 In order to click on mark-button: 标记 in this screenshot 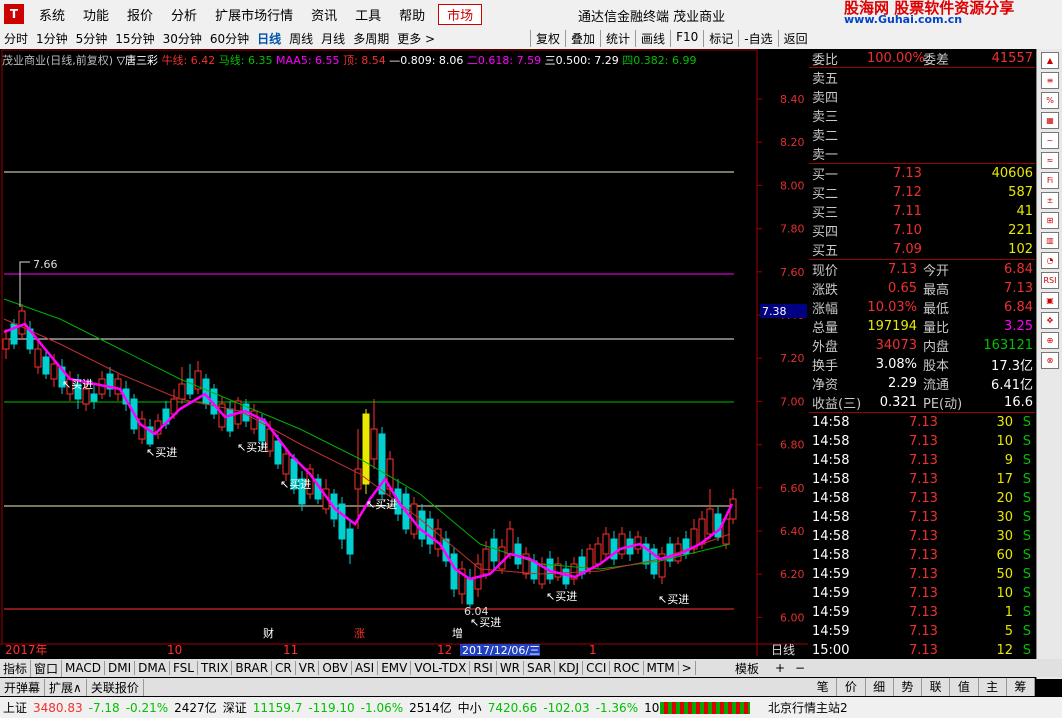, I will do `click(720, 38)`.